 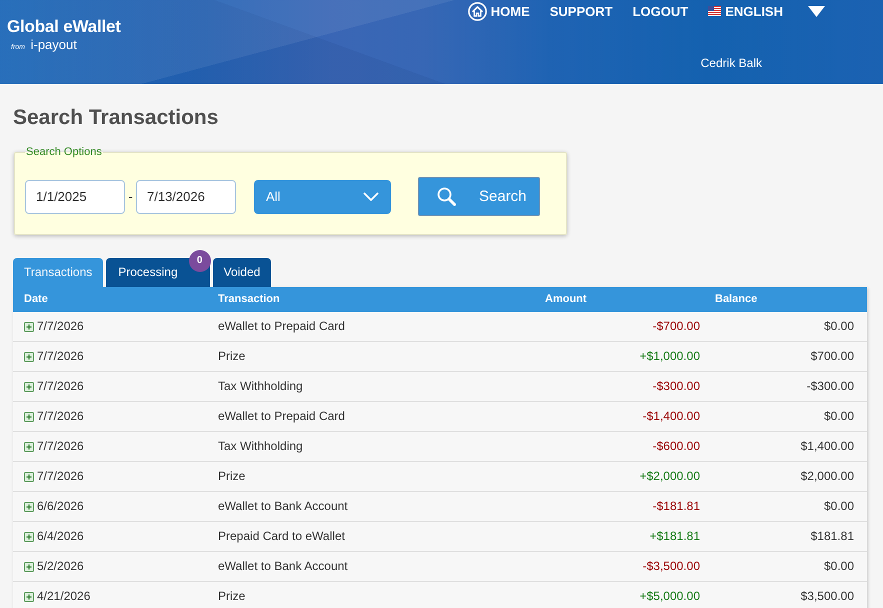 I want to click on amount-cell-text: -$300.00, so click(x=676, y=386).